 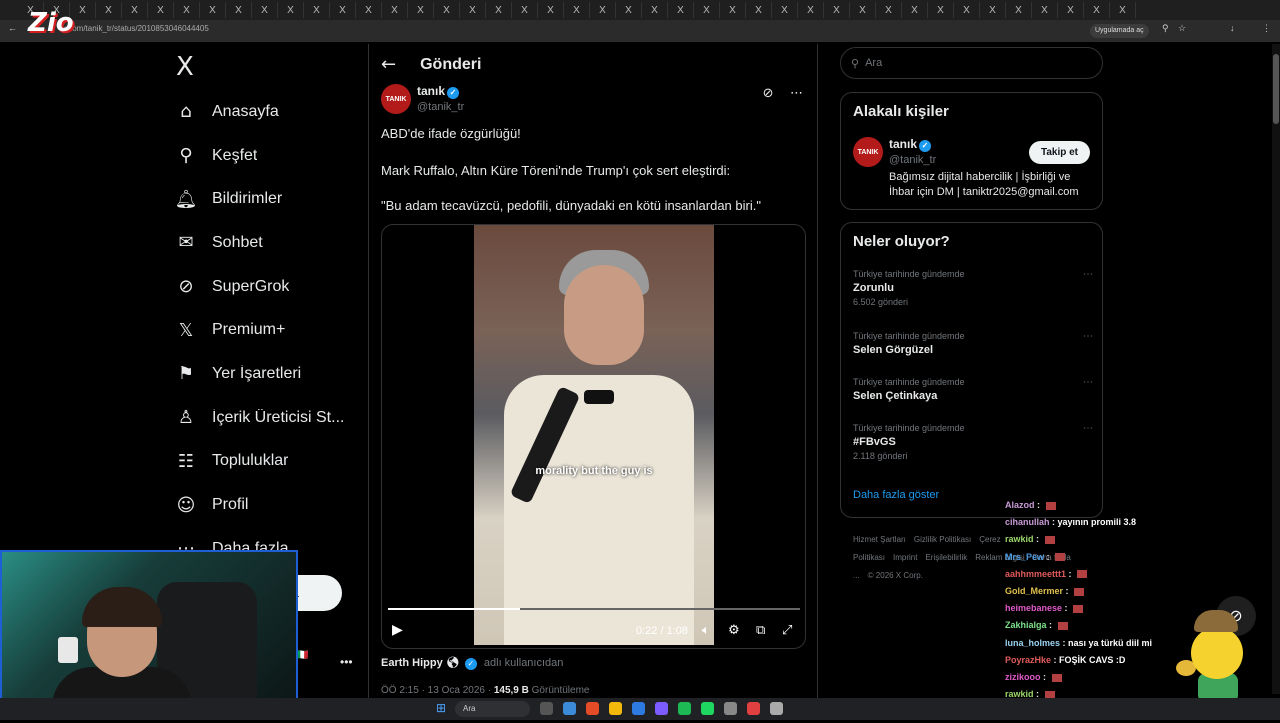 What do you see at coordinates (895, 575) in the screenshot?
I see `footer-link: © 2026 X Corp.` at bounding box center [895, 575].